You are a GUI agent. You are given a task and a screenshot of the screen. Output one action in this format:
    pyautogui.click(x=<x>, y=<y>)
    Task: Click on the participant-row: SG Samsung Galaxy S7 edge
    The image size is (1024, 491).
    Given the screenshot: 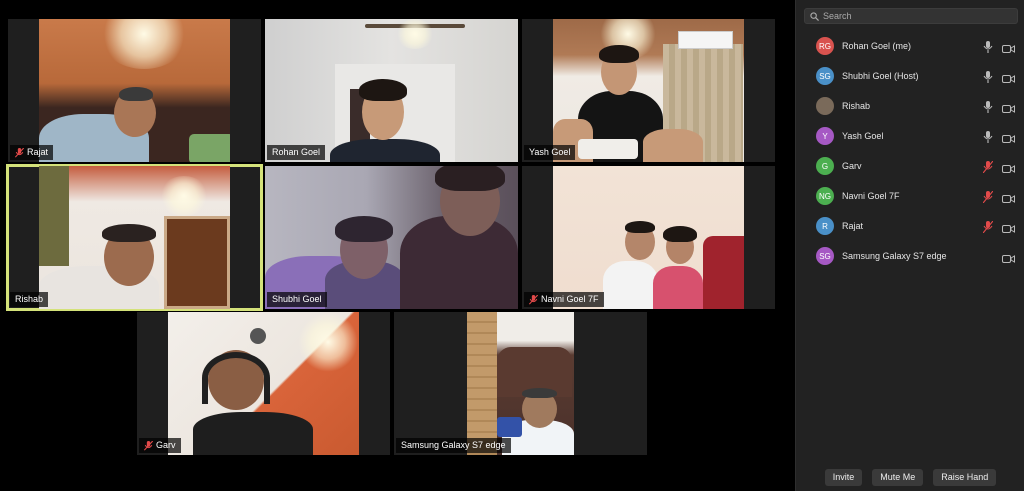 What is the action you would take?
    pyautogui.click(x=910, y=256)
    